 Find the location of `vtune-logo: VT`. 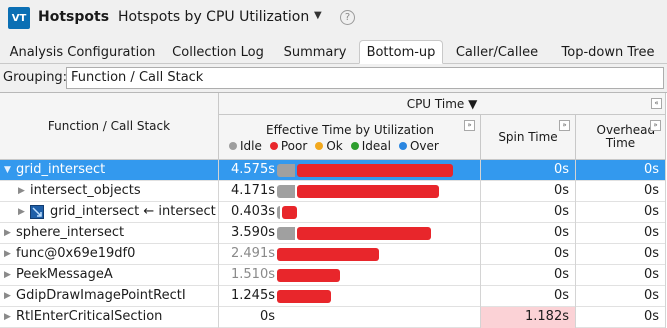

vtune-logo: VT is located at coordinates (19, 18).